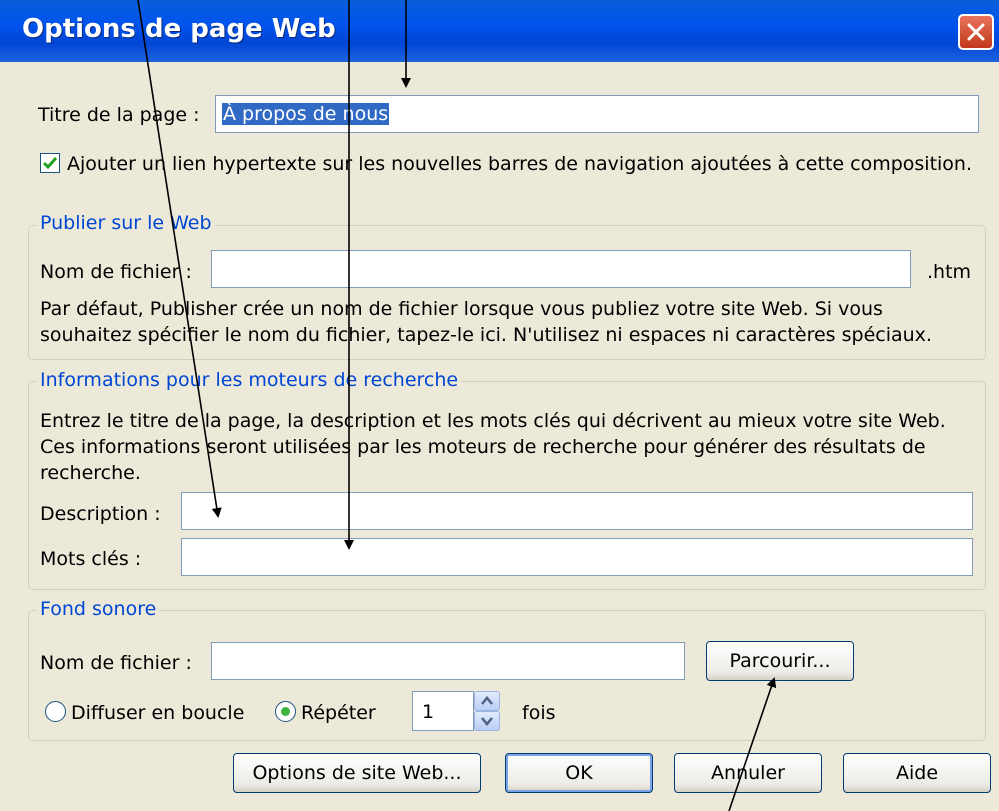 The image size is (999, 811). What do you see at coordinates (338, 713) in the screenshot?
I see `repeat-radio-label: Répéter` at bounding box center [338, 713].